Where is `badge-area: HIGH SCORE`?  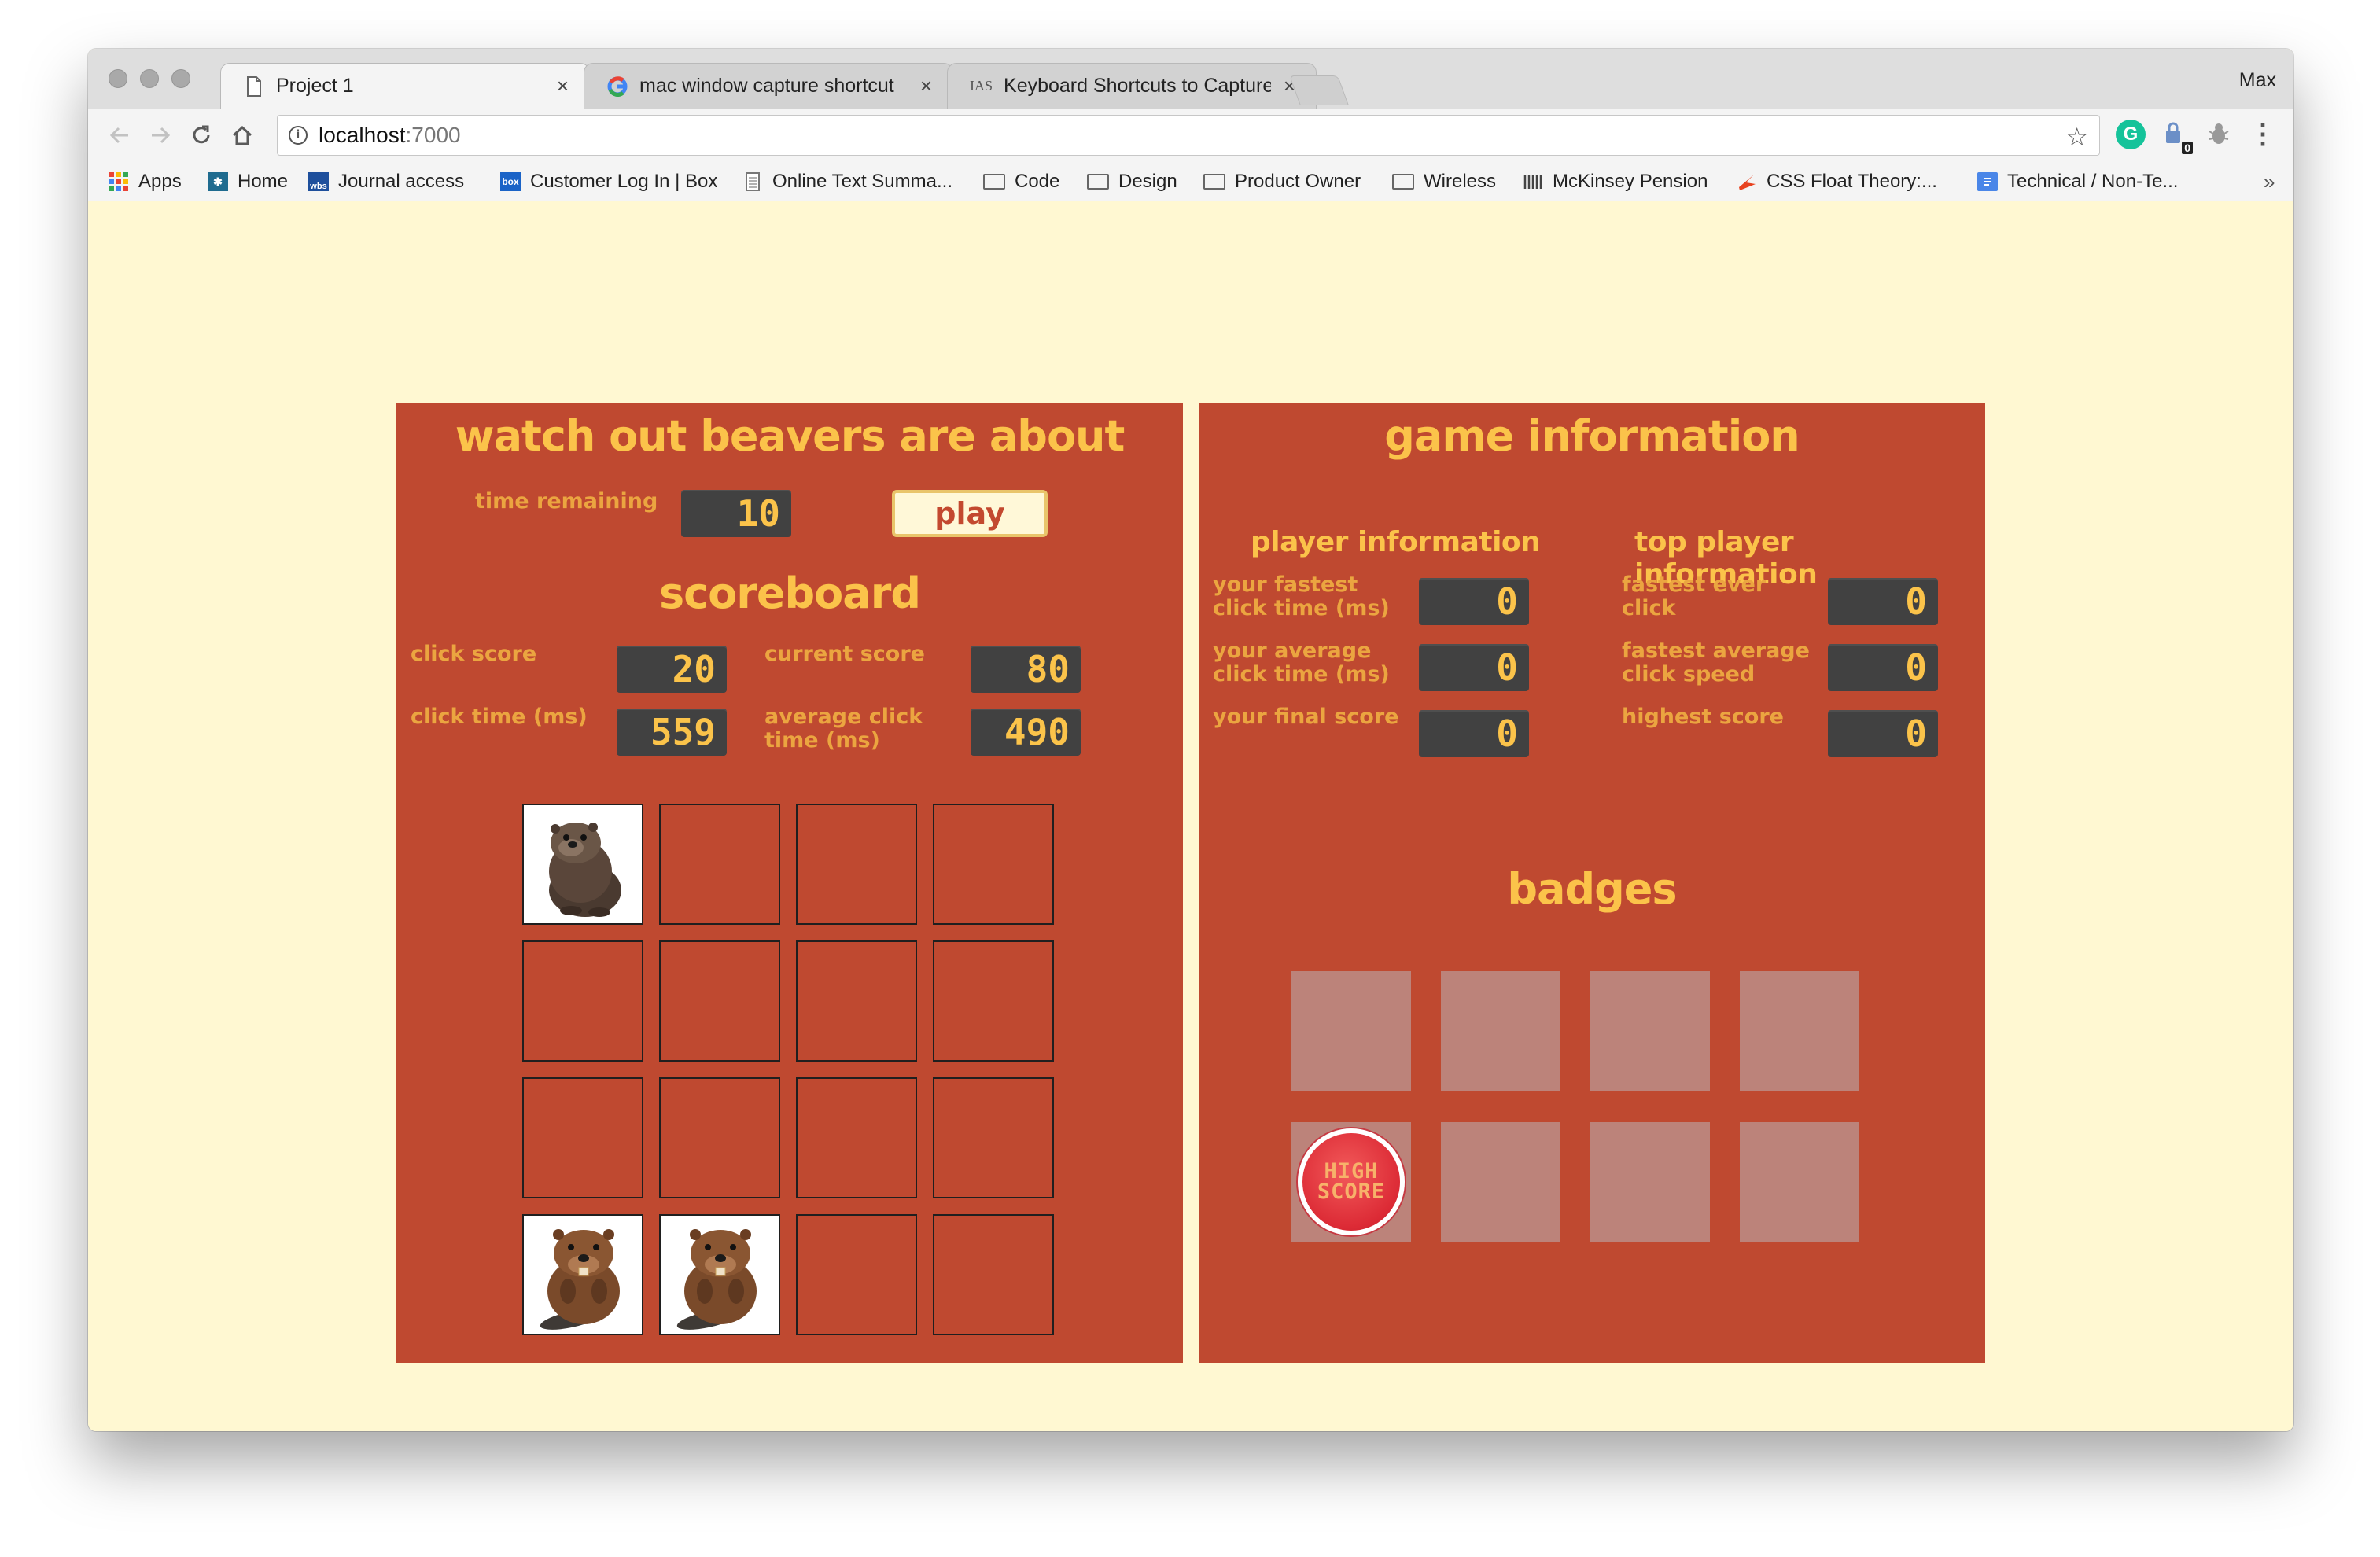 badge-area: HIGH SCORE is located at coordinates (1590, 1107).